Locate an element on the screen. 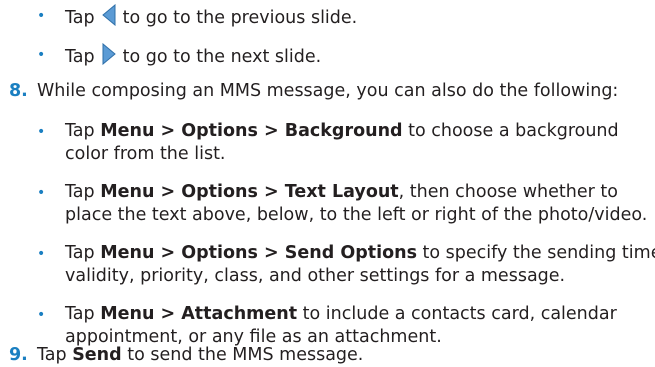 The image size is (655, 367). list-item-background-cont: color from the list. is located at coordinates (145, 154).